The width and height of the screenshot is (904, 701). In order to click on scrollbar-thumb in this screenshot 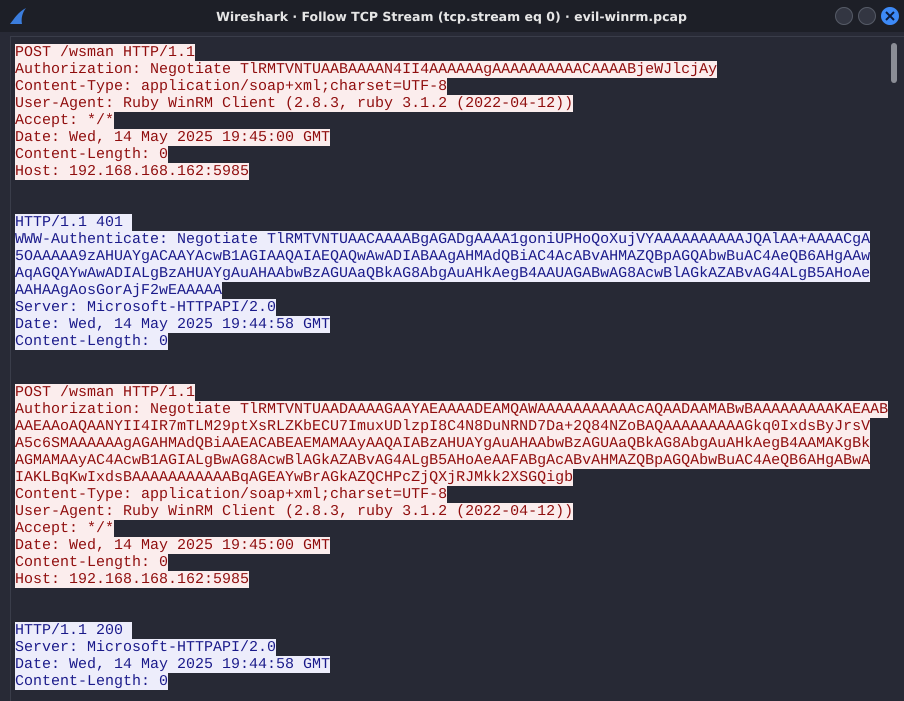, I will do `click(894, 63)`.